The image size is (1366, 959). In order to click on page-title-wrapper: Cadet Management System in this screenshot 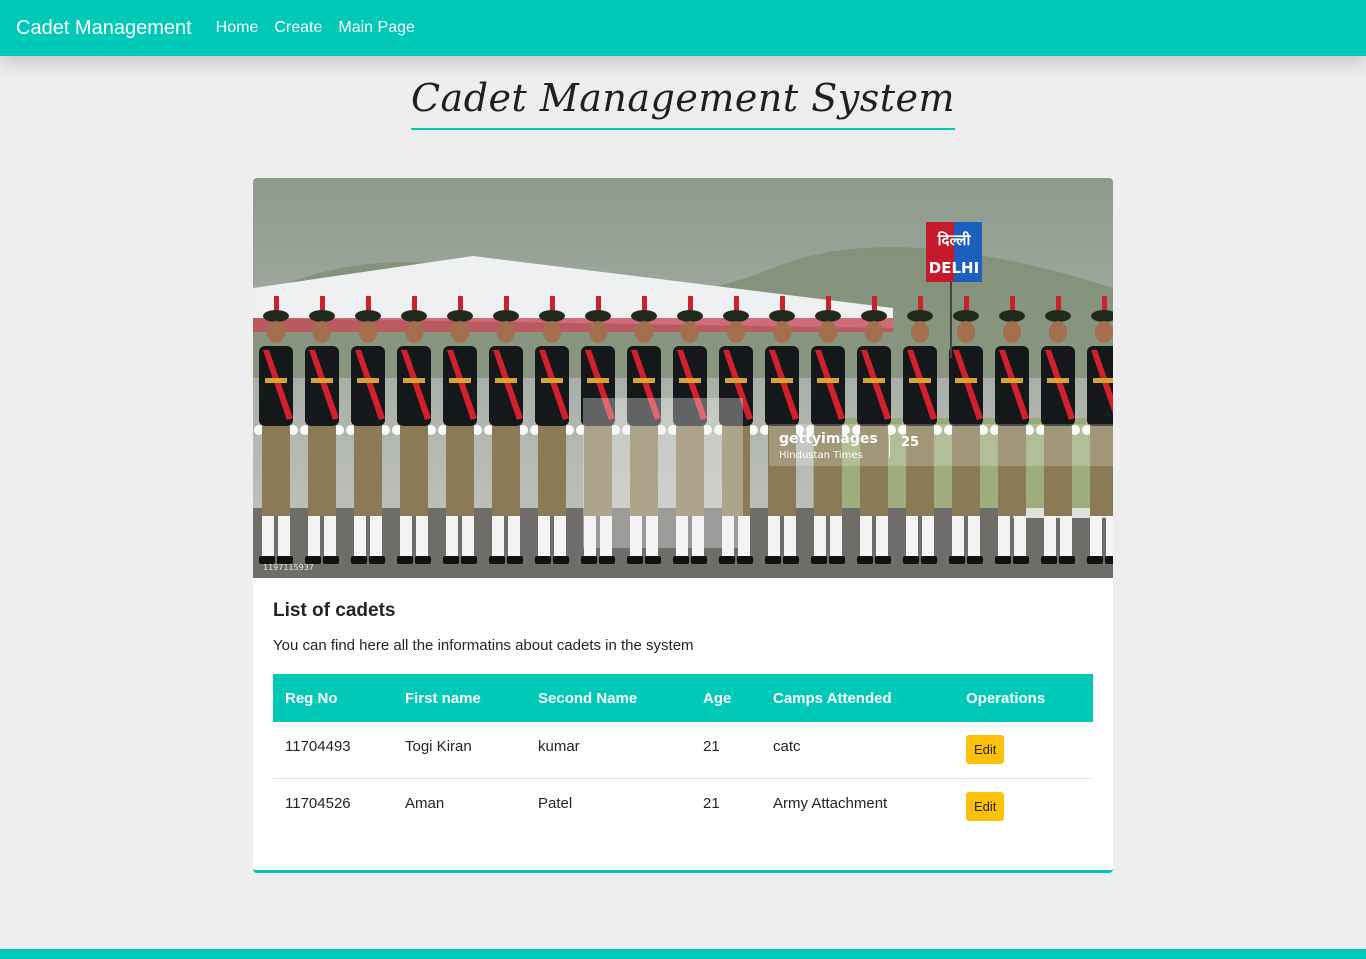, I will do `click(683, 103)`.